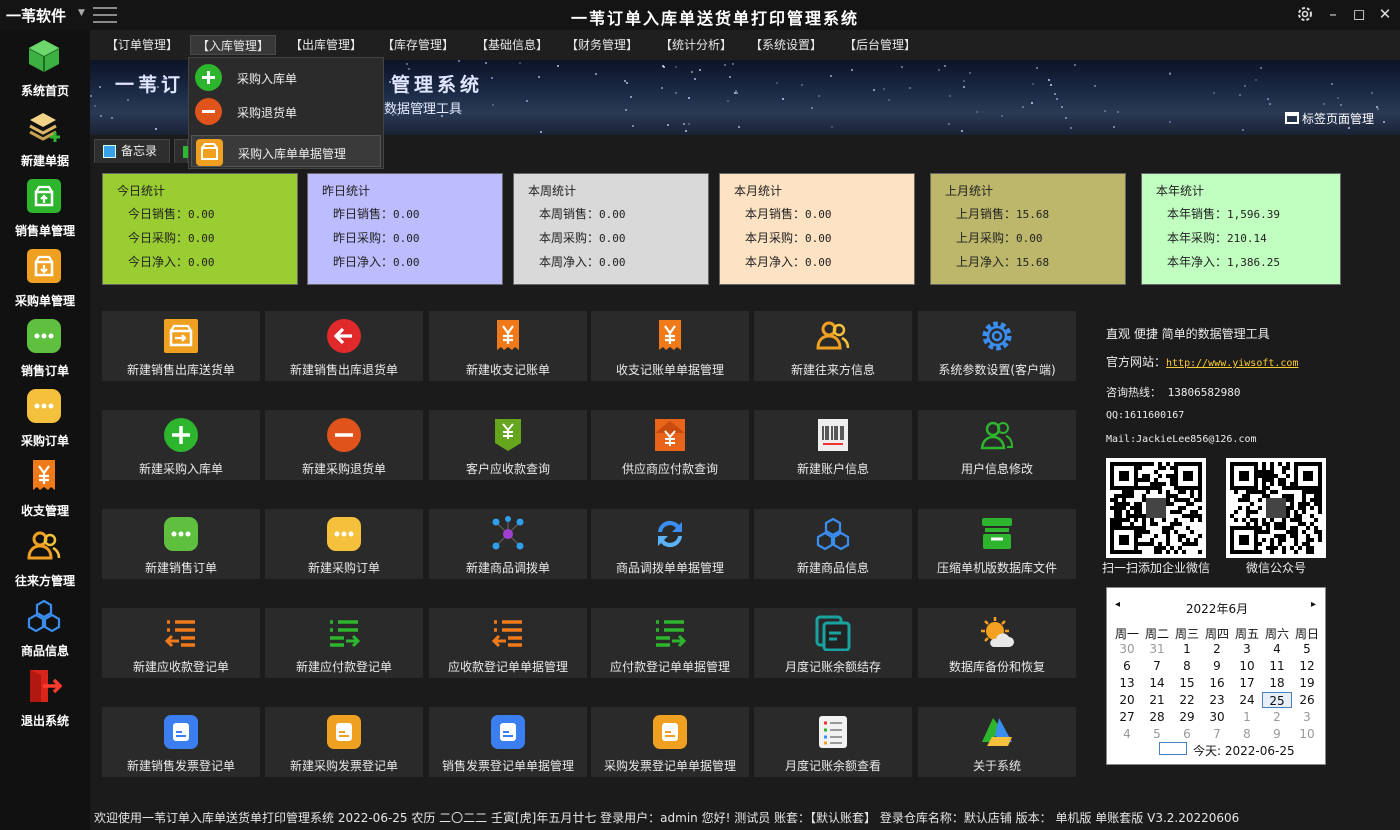  Describe the element at coordinates (132, 151) in the screenshot. I see `tab-memo: 备忘录` at that location.